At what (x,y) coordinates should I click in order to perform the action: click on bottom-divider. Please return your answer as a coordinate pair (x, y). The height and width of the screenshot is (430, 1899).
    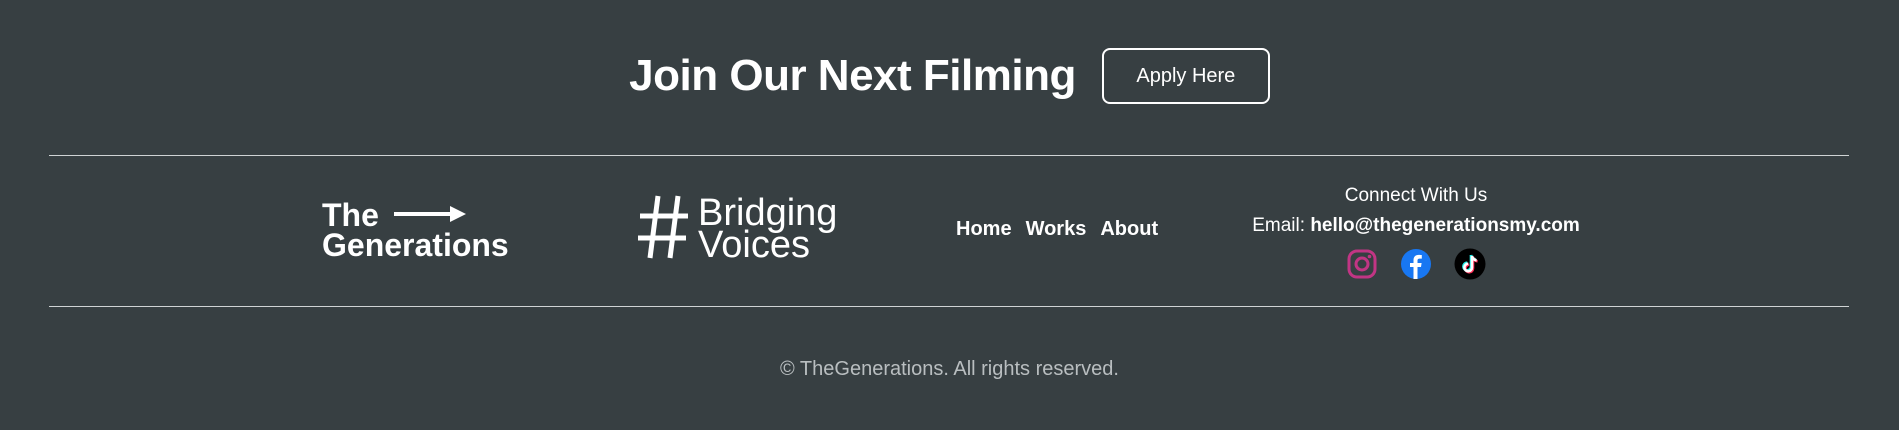
    Looking at the image, I should click on (949, 306).